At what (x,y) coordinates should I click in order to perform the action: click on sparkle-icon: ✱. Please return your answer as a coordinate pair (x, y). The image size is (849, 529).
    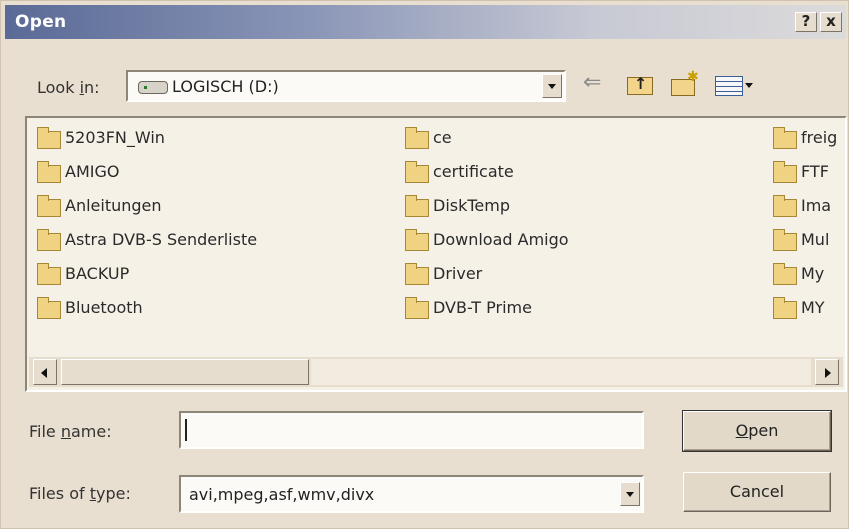
    Looking at the image, I should click on (693, 77).